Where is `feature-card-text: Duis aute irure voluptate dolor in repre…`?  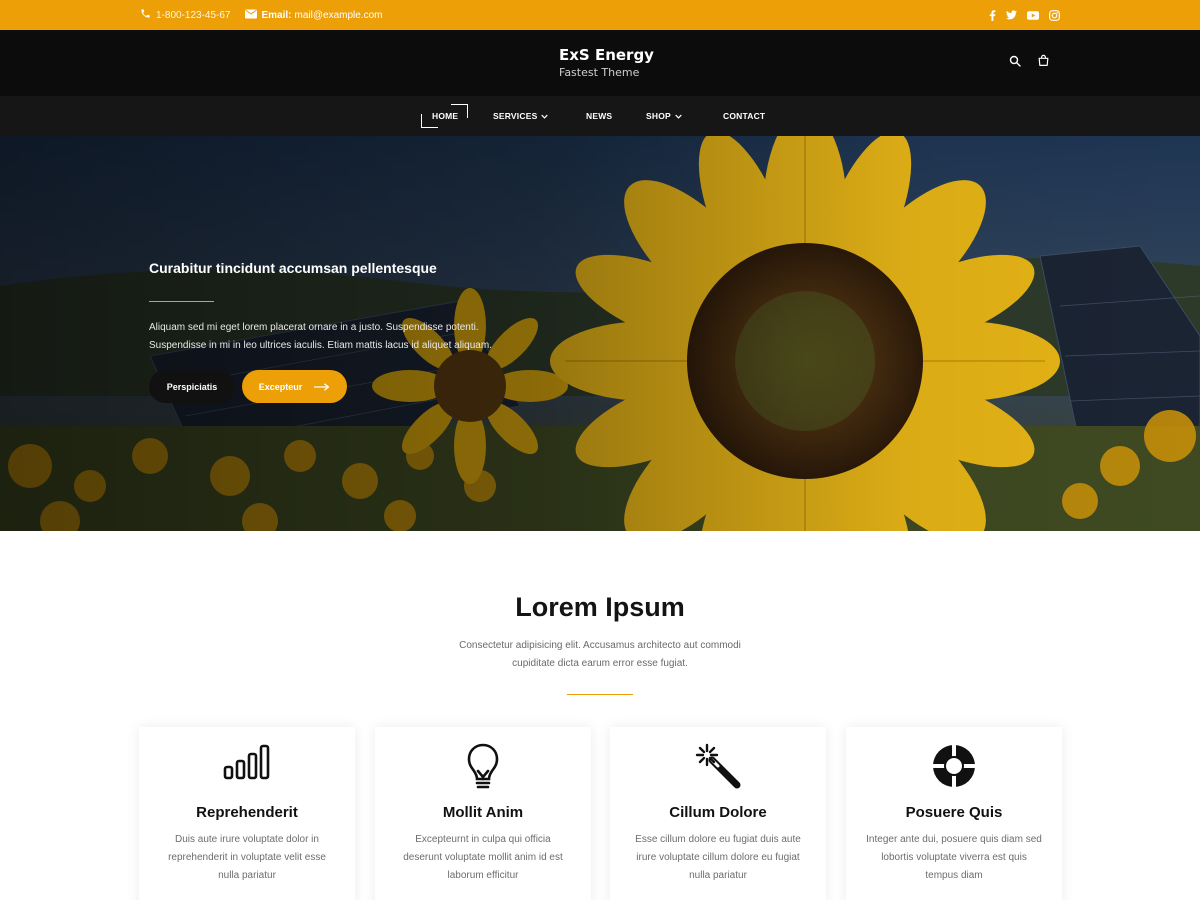
feature-card-text: Duis aute irure voluptate dolor in repre… is located at coordinates (247, 857).